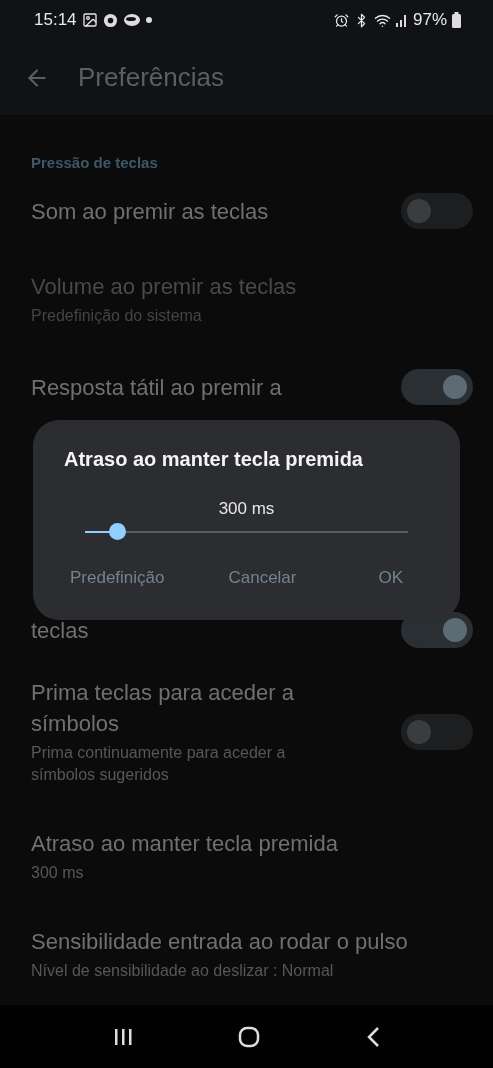 Image resolution: width=493 pixels, height=1068 pixels. I want to click on setting-title: Sensibilidade entrada ao rodar o pulso, so click(219, 941).